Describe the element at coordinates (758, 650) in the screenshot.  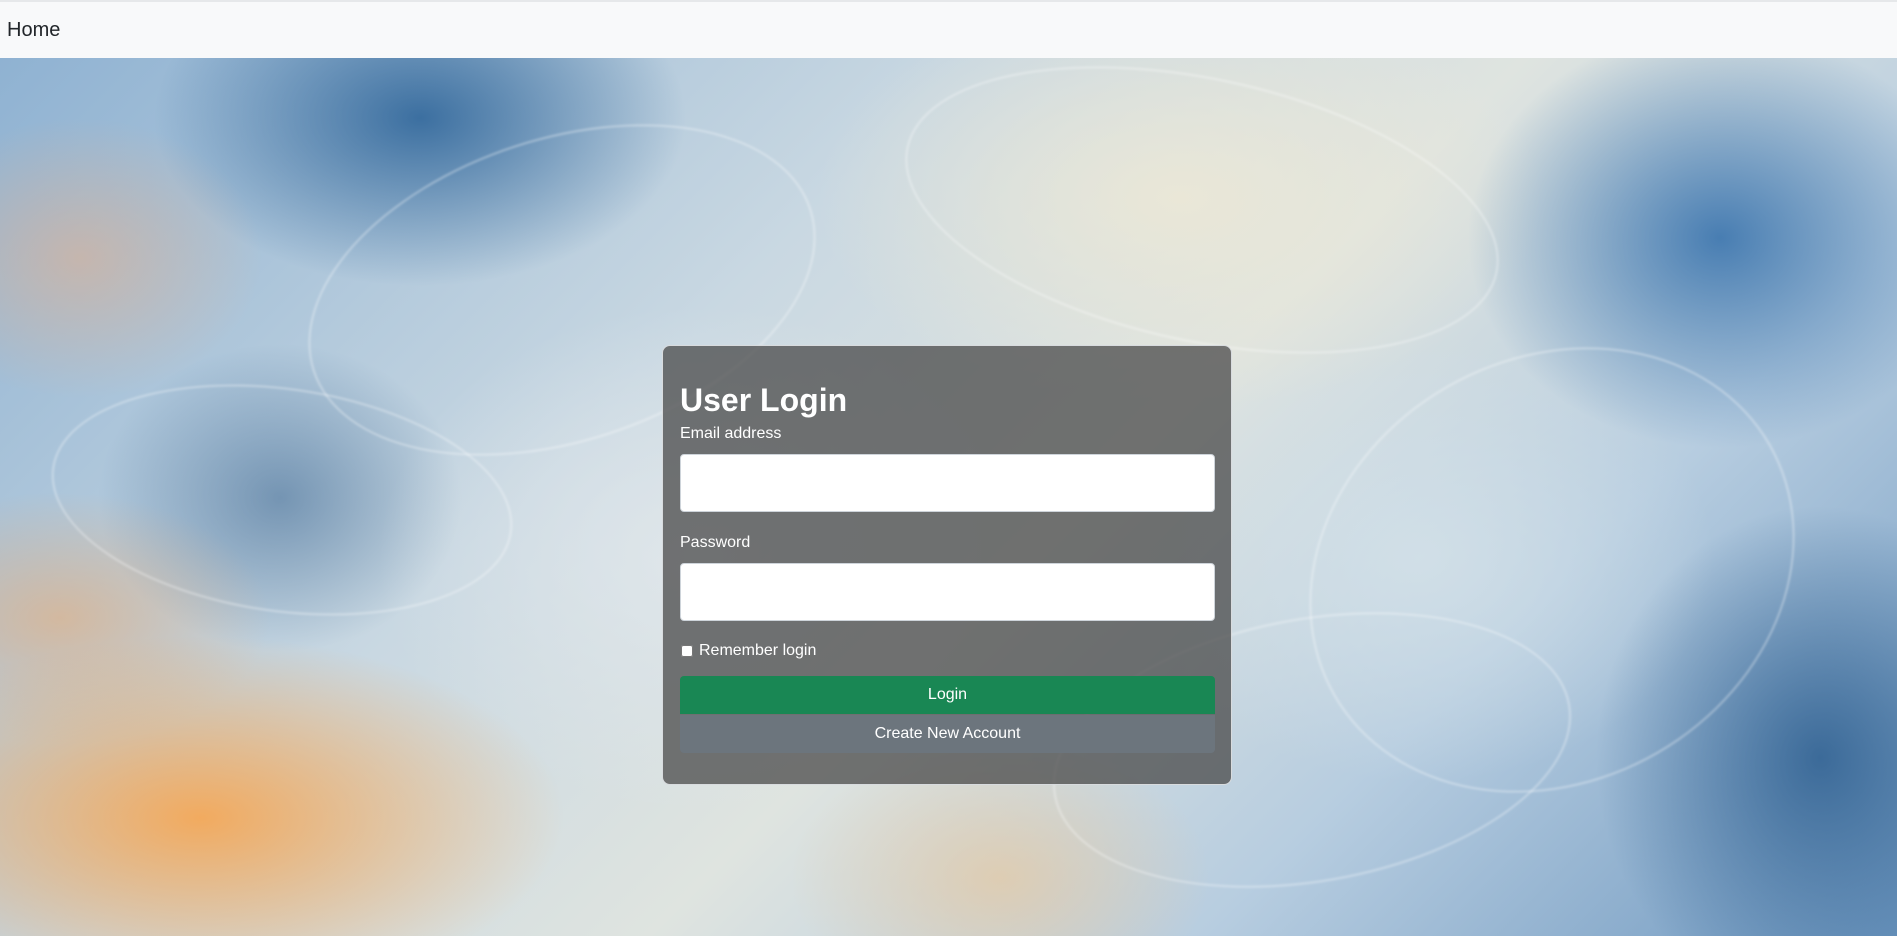
I see `remember-login-label: Remember login` at that location.